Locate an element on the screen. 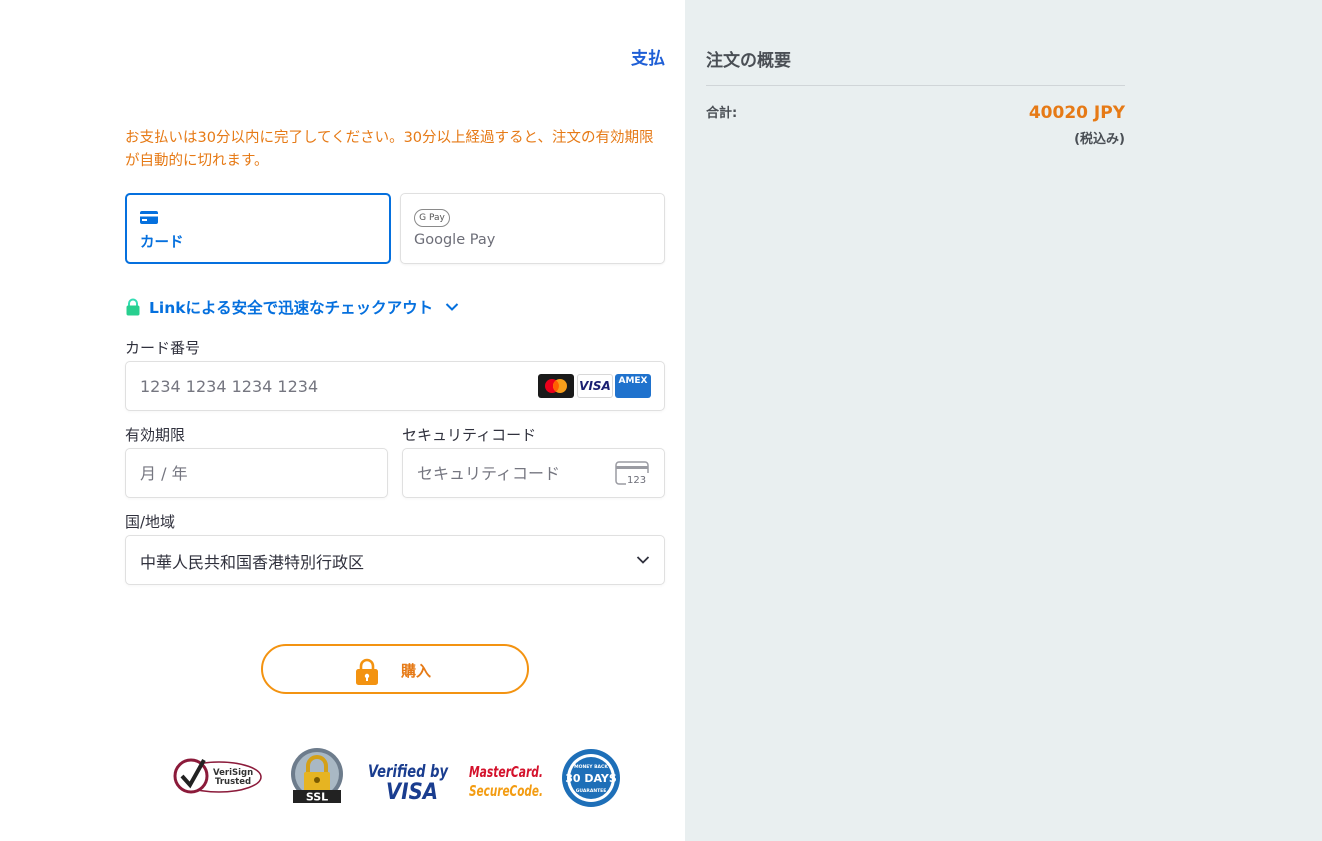 The width and height of the screenshot is (1322, 841). country-label: 国/地域 is located at coordinates (150, 522).